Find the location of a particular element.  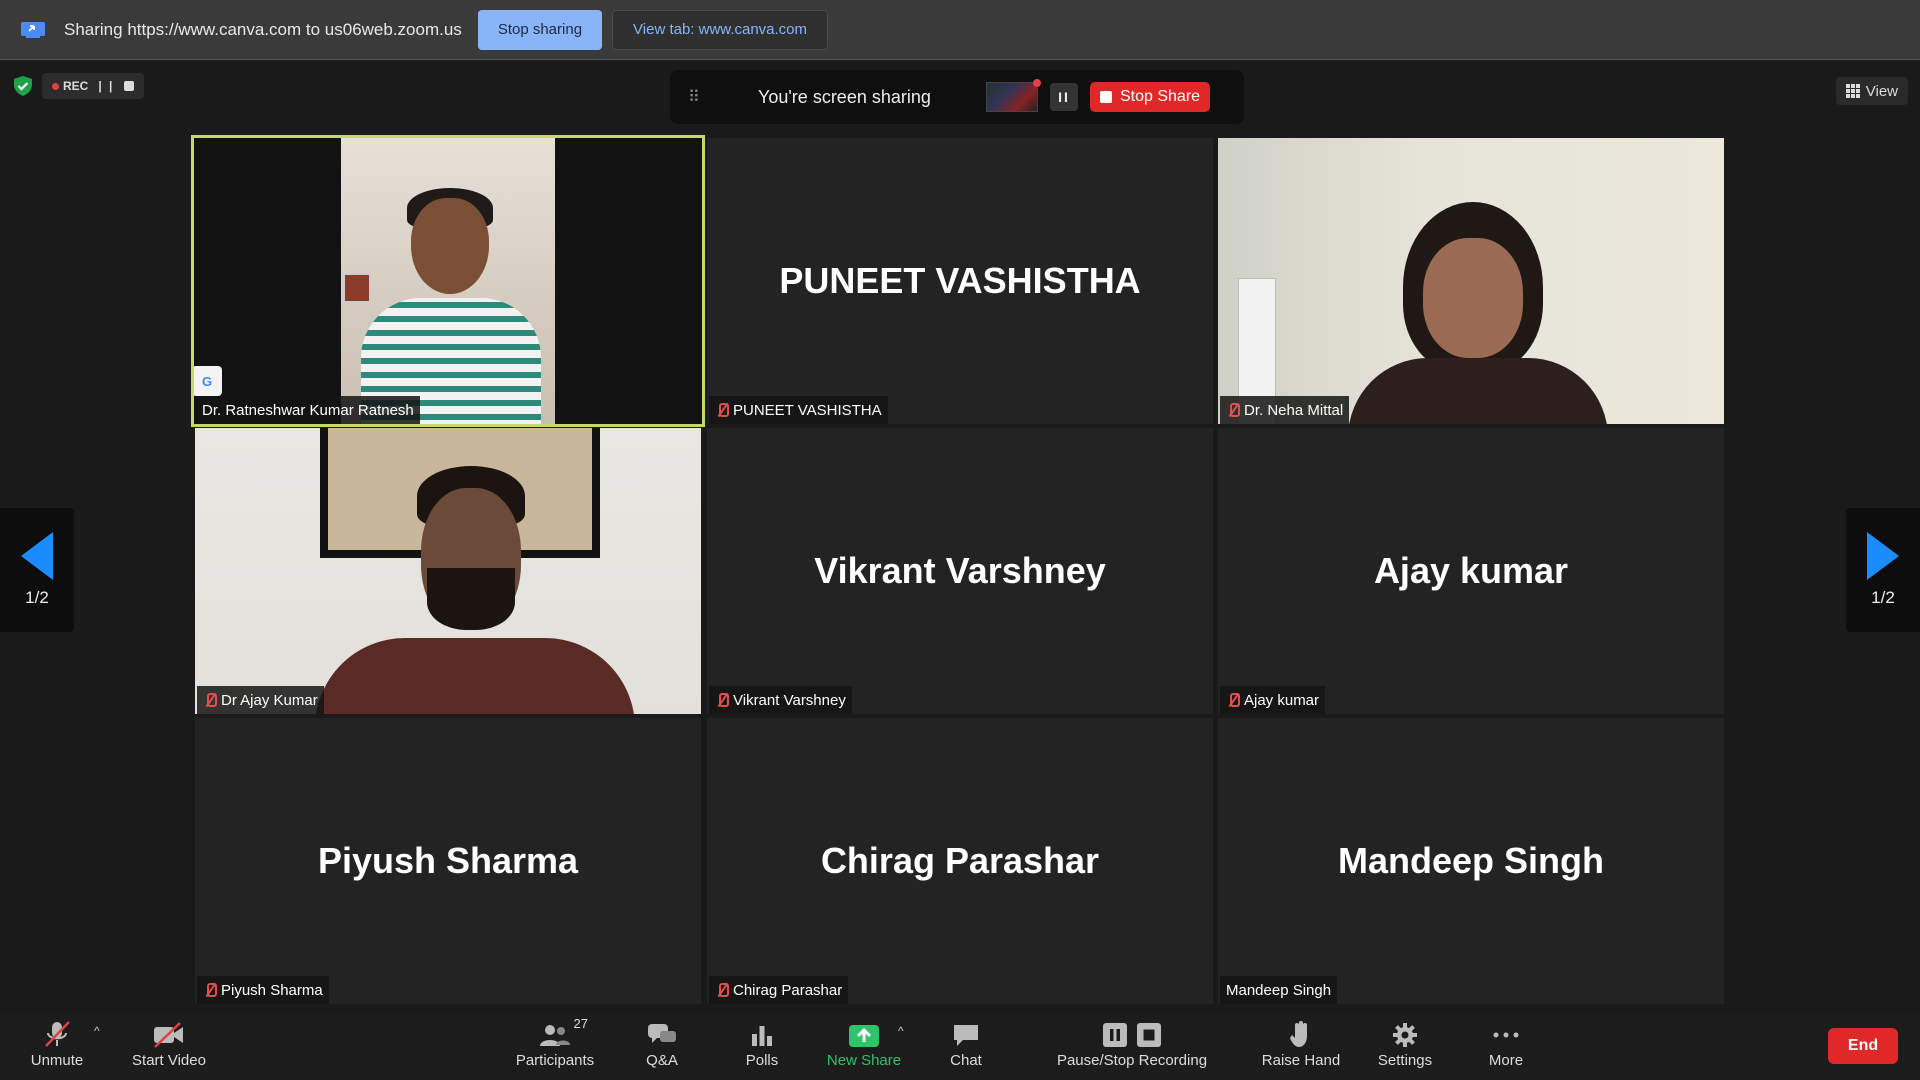

chat-button: Chat is located at coordinates (966, 1044).